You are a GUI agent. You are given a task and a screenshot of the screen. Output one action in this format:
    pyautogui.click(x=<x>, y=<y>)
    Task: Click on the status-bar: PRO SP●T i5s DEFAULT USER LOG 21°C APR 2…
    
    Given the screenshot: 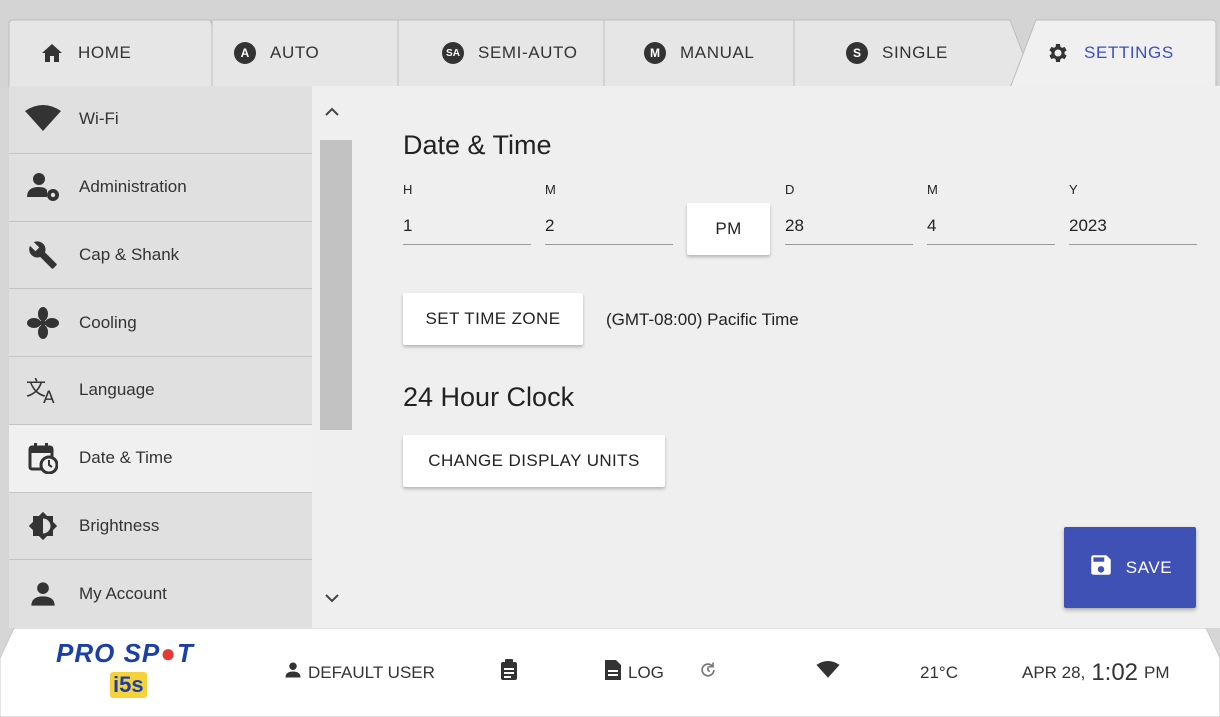 What is the action you would take?
    pyautogui.click(x=610, y=672)
    